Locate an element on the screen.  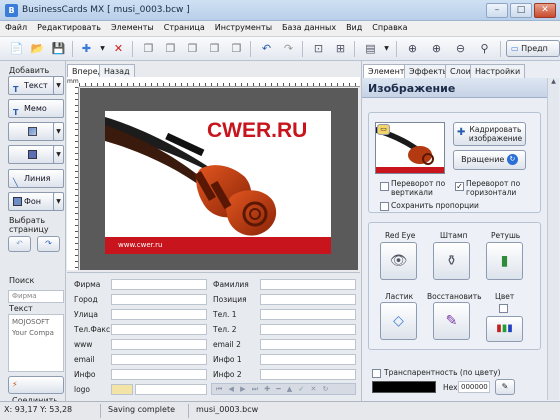
menu-view: Вид is located at coordinates (354, 28).